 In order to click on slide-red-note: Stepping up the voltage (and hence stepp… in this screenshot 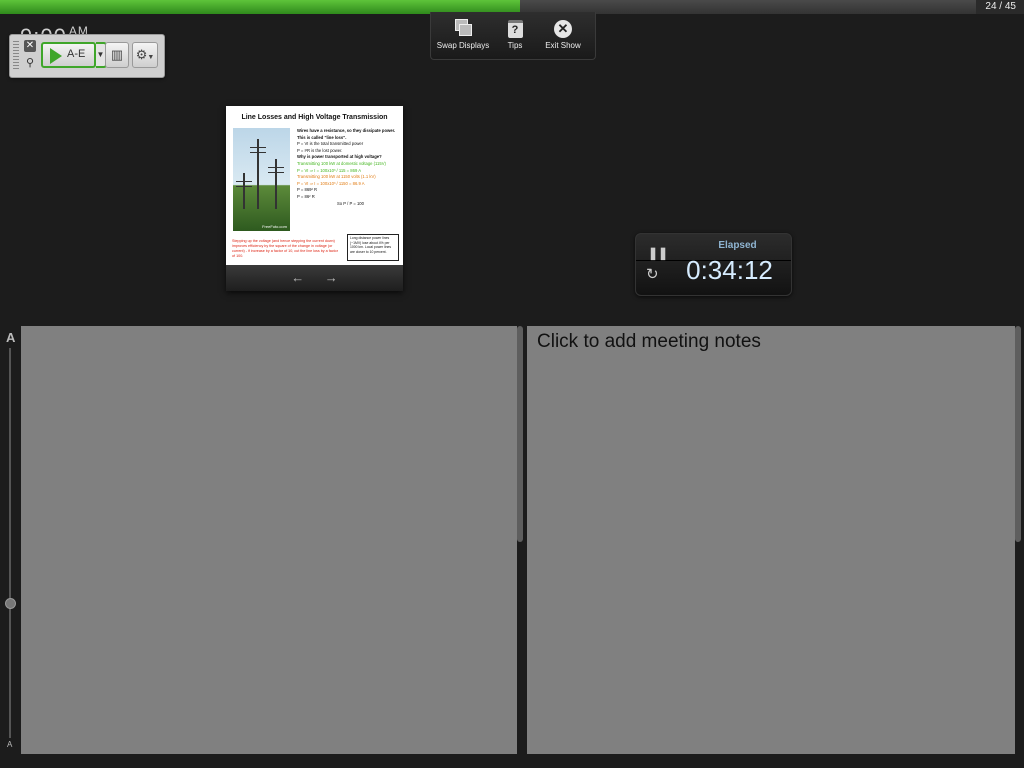, I will do `click(285, 248)`.